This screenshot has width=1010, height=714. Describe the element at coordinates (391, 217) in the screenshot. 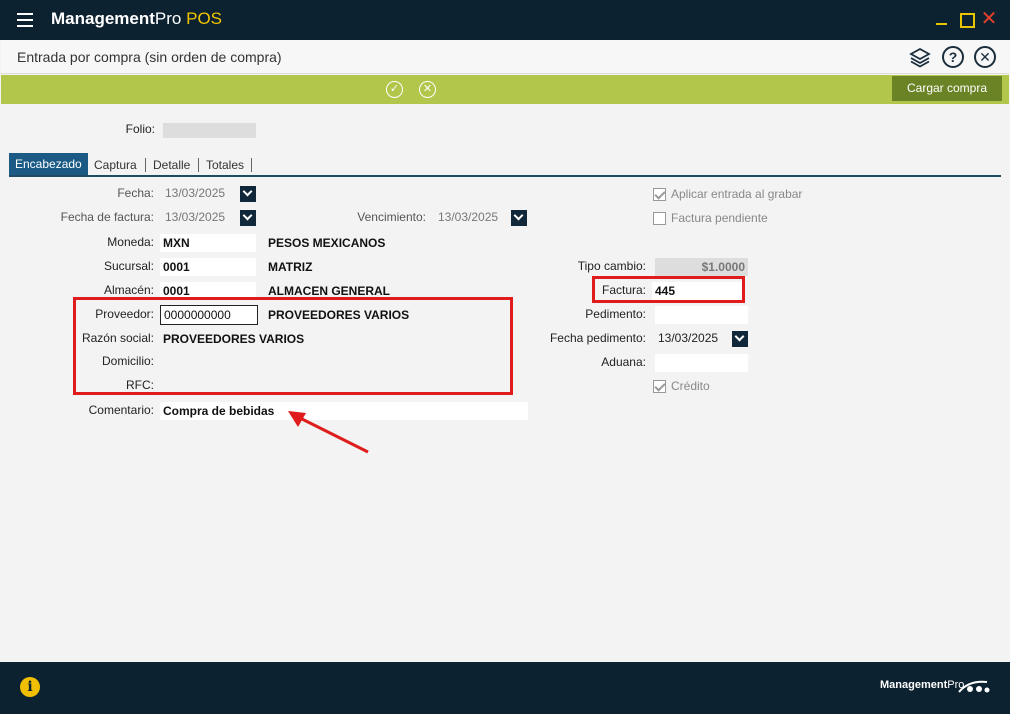

I see `vencimiento-label: Vencimiento:` at that location.